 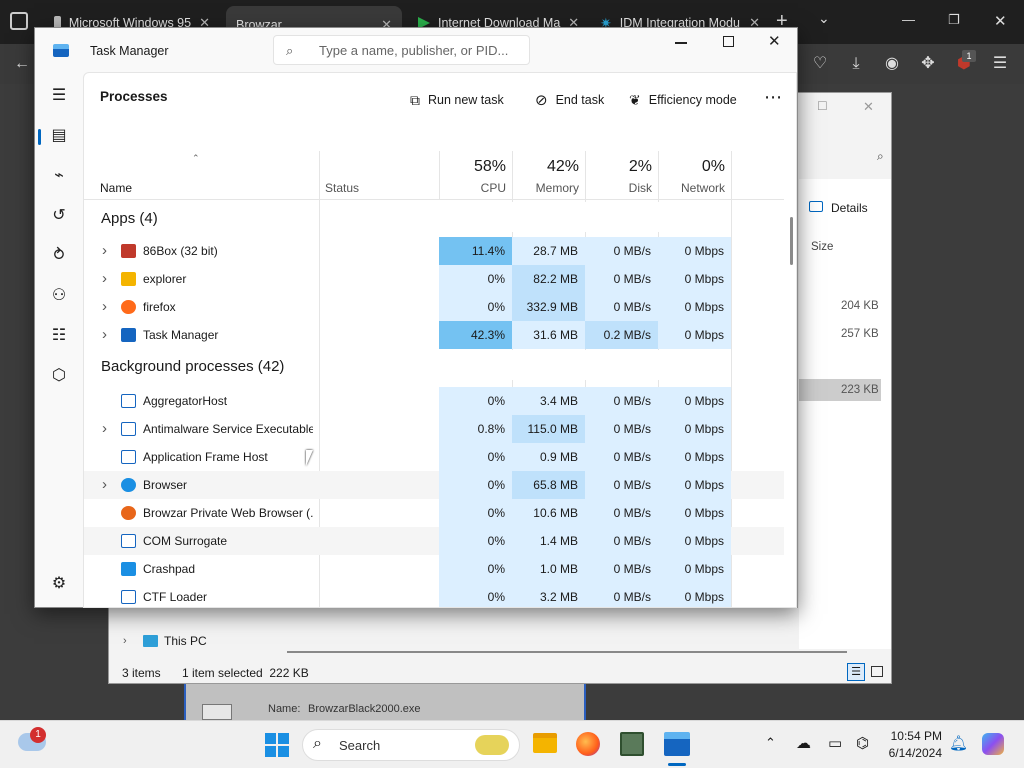 I want to click on copilot-icon, so click(x=993, y=744).